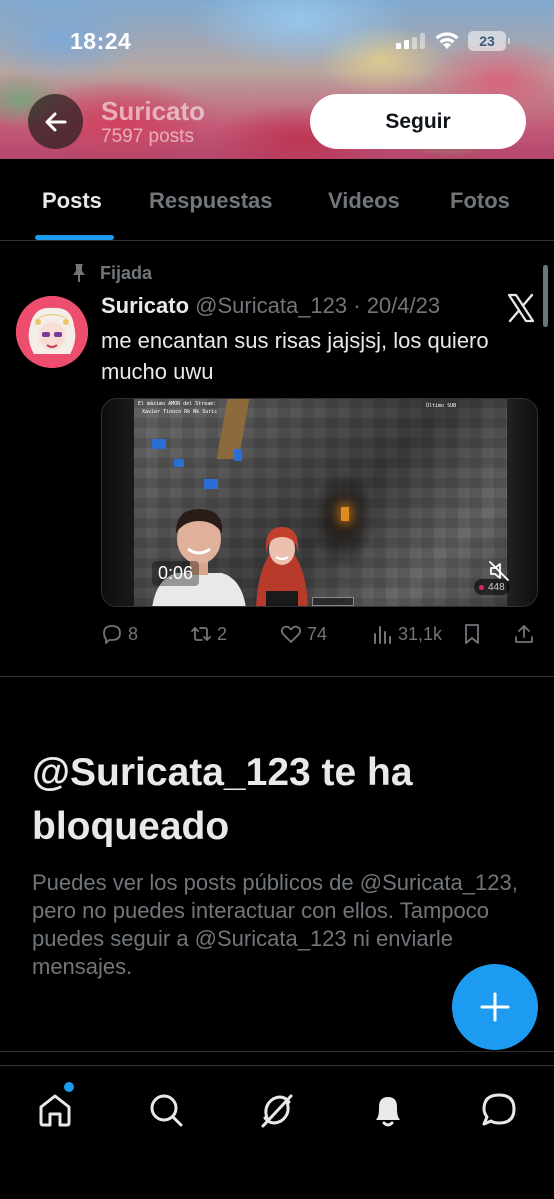 The width and height of the screenshot is (554, 1199). Describe the element at coordinates (126, 272) in the screenshot. I see `pinned-label: Fijada` at that location.